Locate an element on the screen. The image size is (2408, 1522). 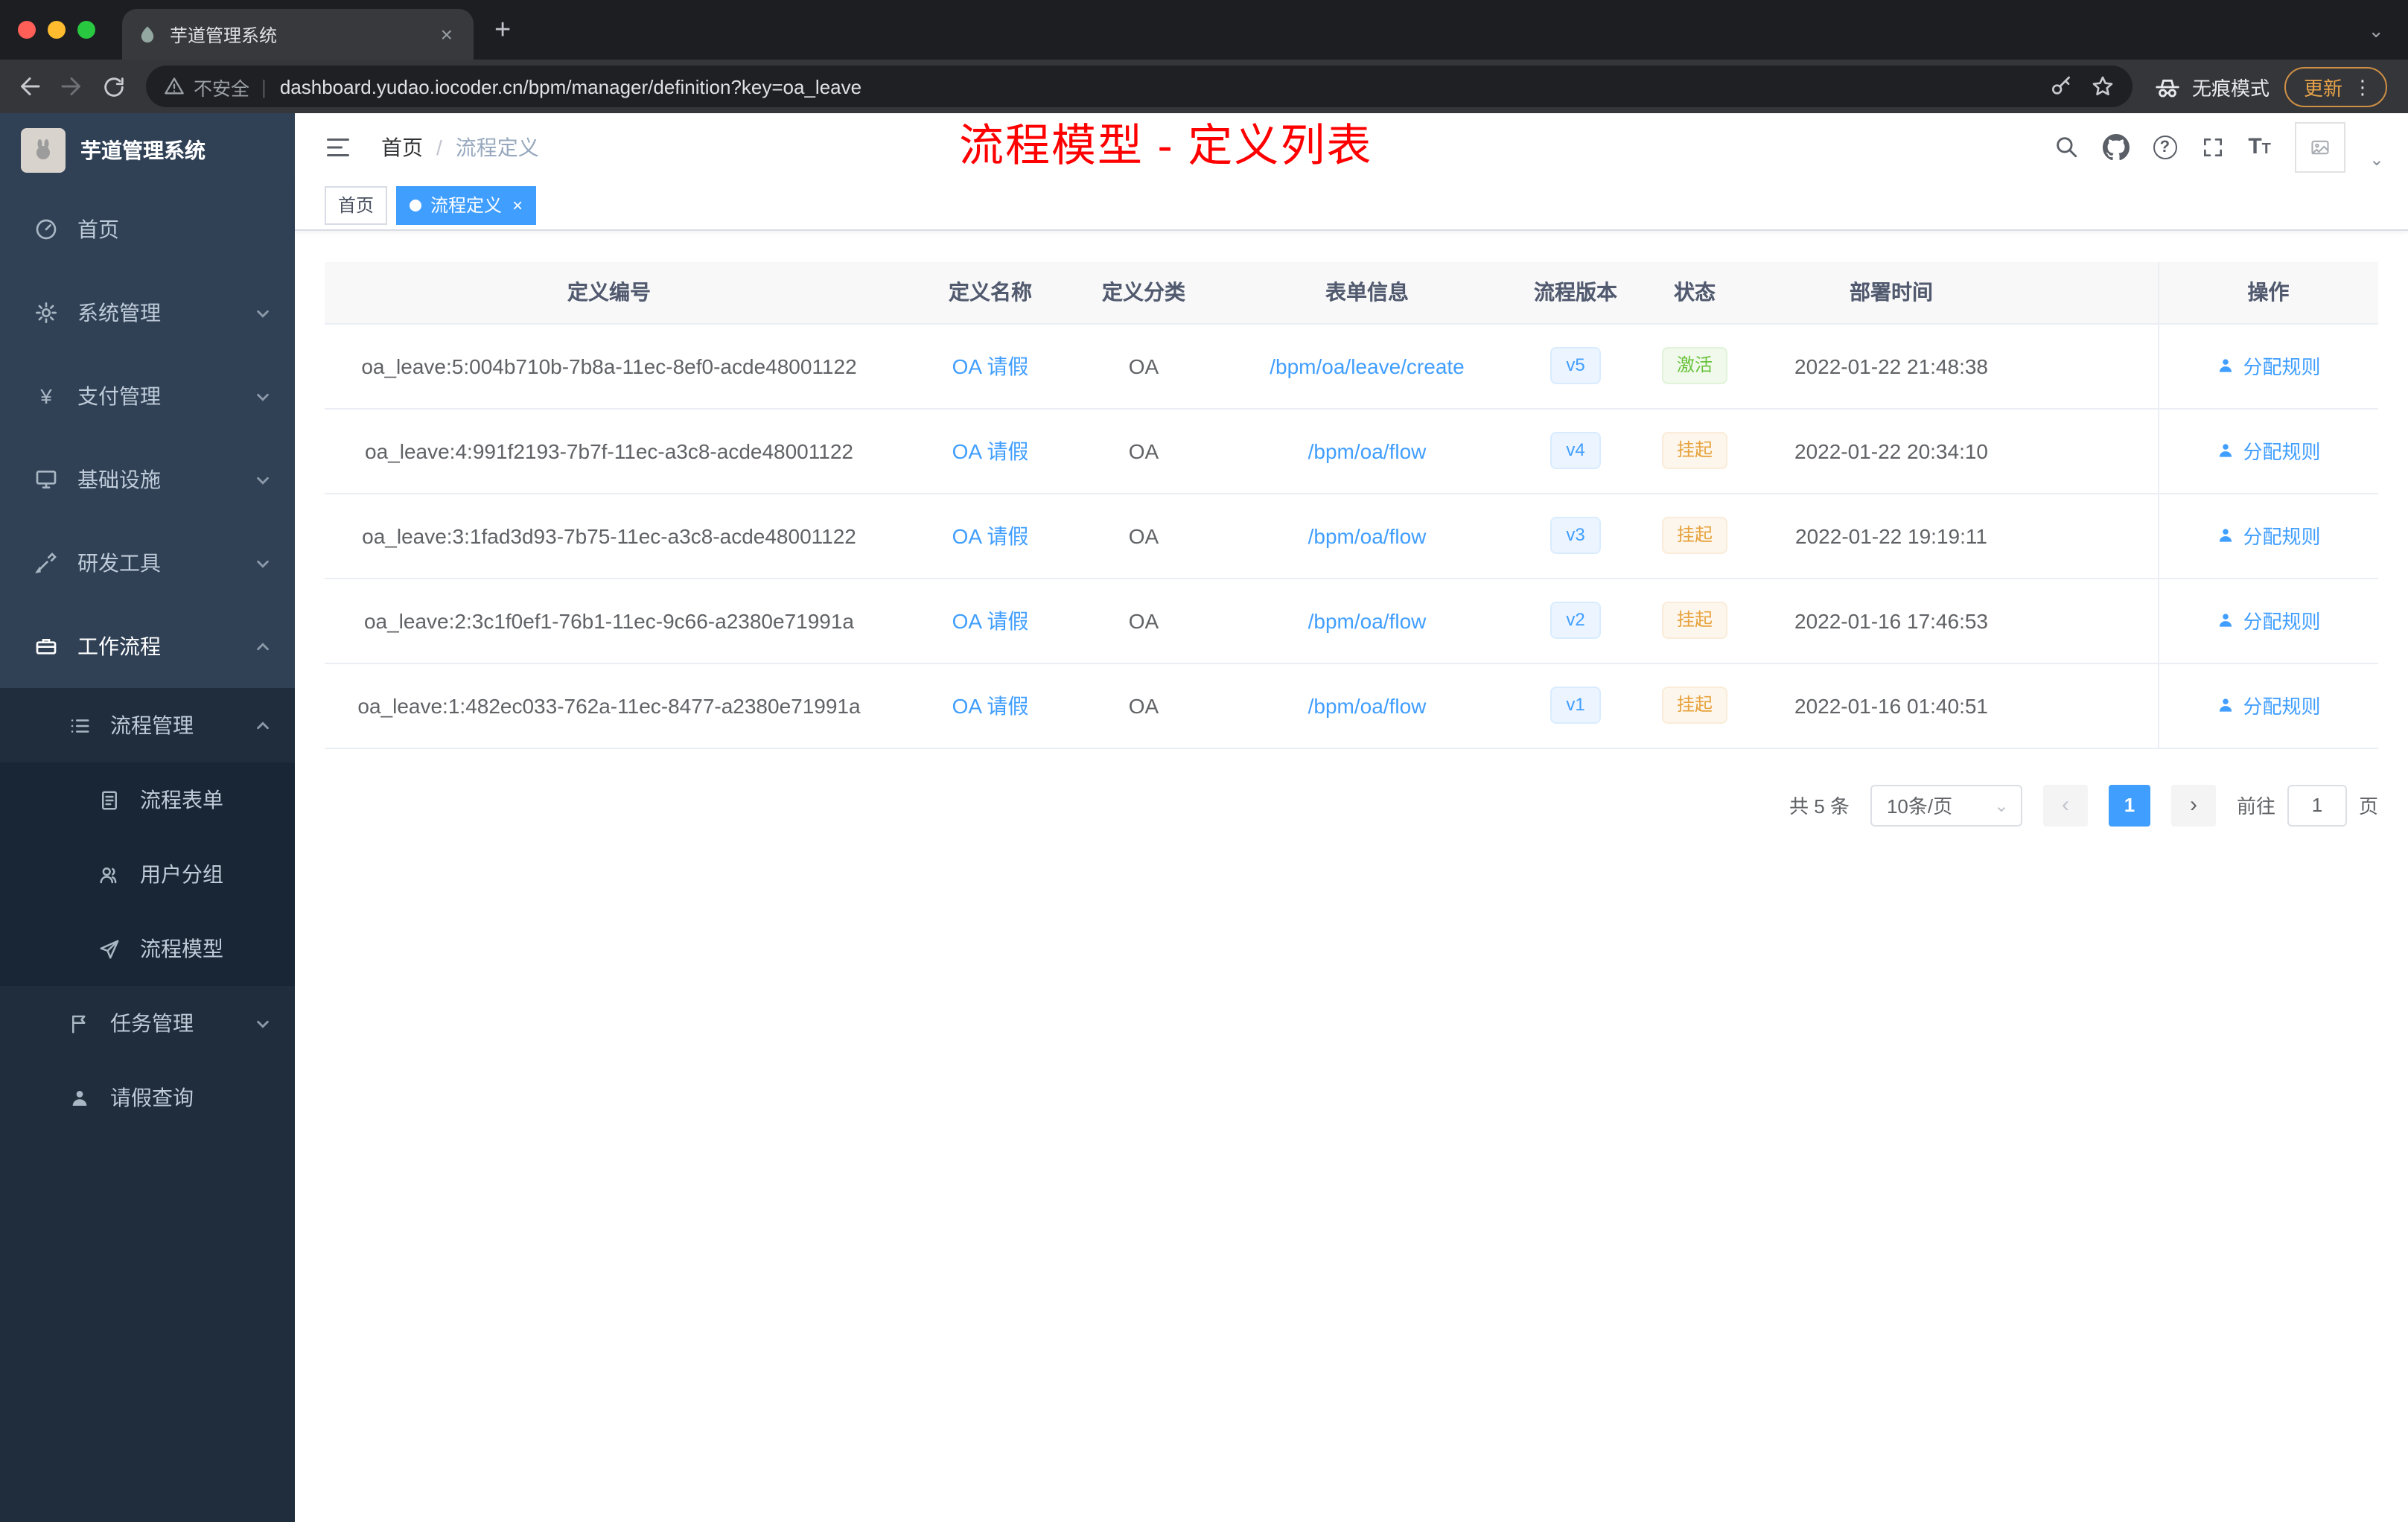
version-tag: v2 is located at coordinates (1575, 620).